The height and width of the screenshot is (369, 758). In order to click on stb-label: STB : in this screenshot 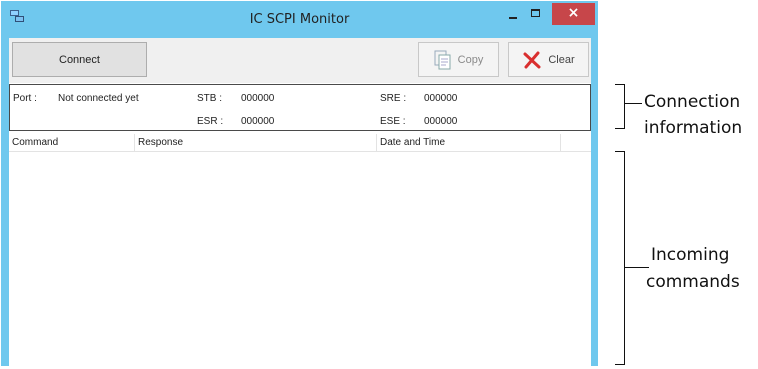, I will do `click(210, 98)`.